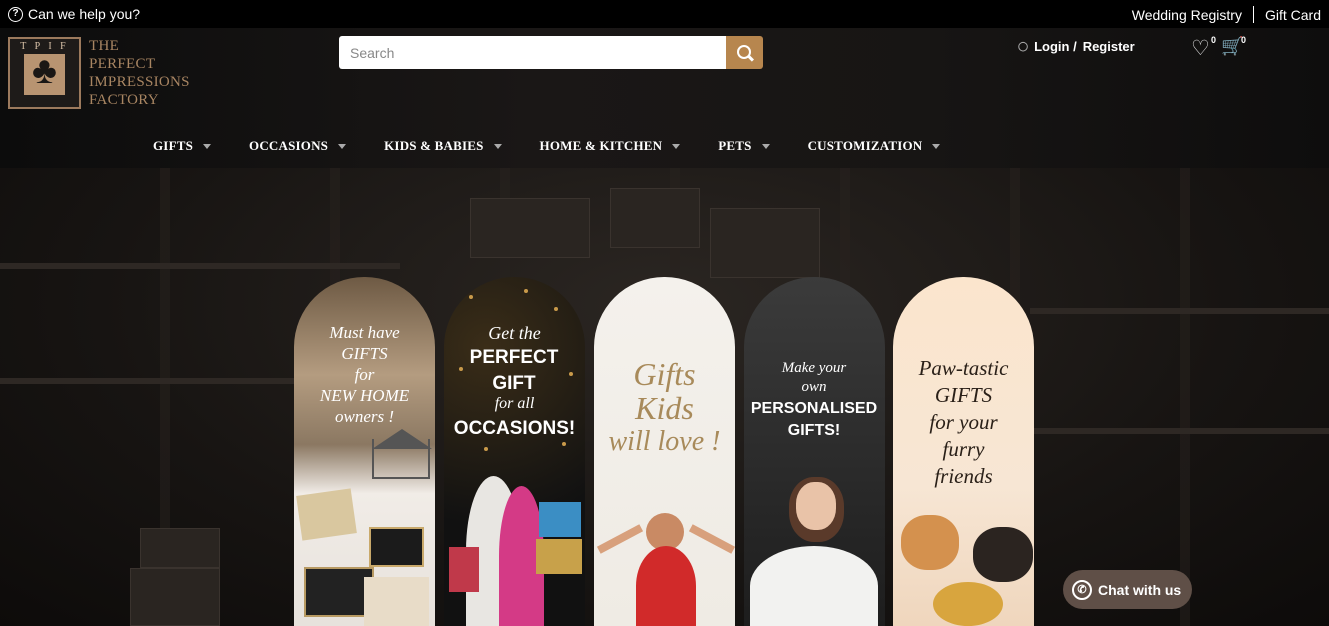 This screenshot has height=626, width=1329. I want to click on search-icon, so click(744, 52).